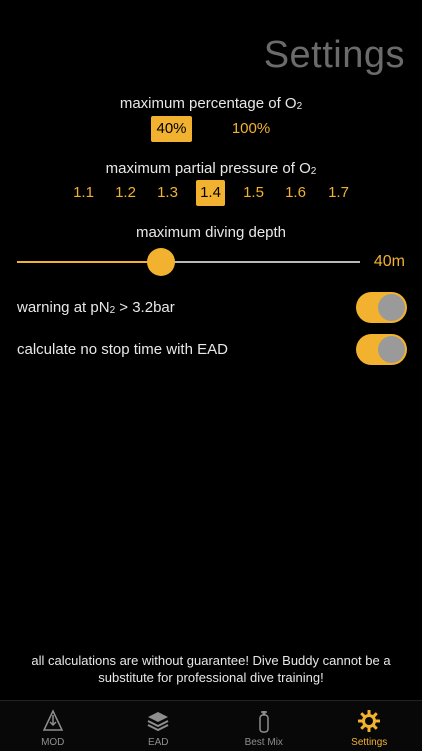 The width and height of the screenshot is (422, 751). What do you see at coordinates (211, 168) in the screenshot?
I see `o2-pressure-label: maximum partial pressure of O2` at bounding box center [211, 168].